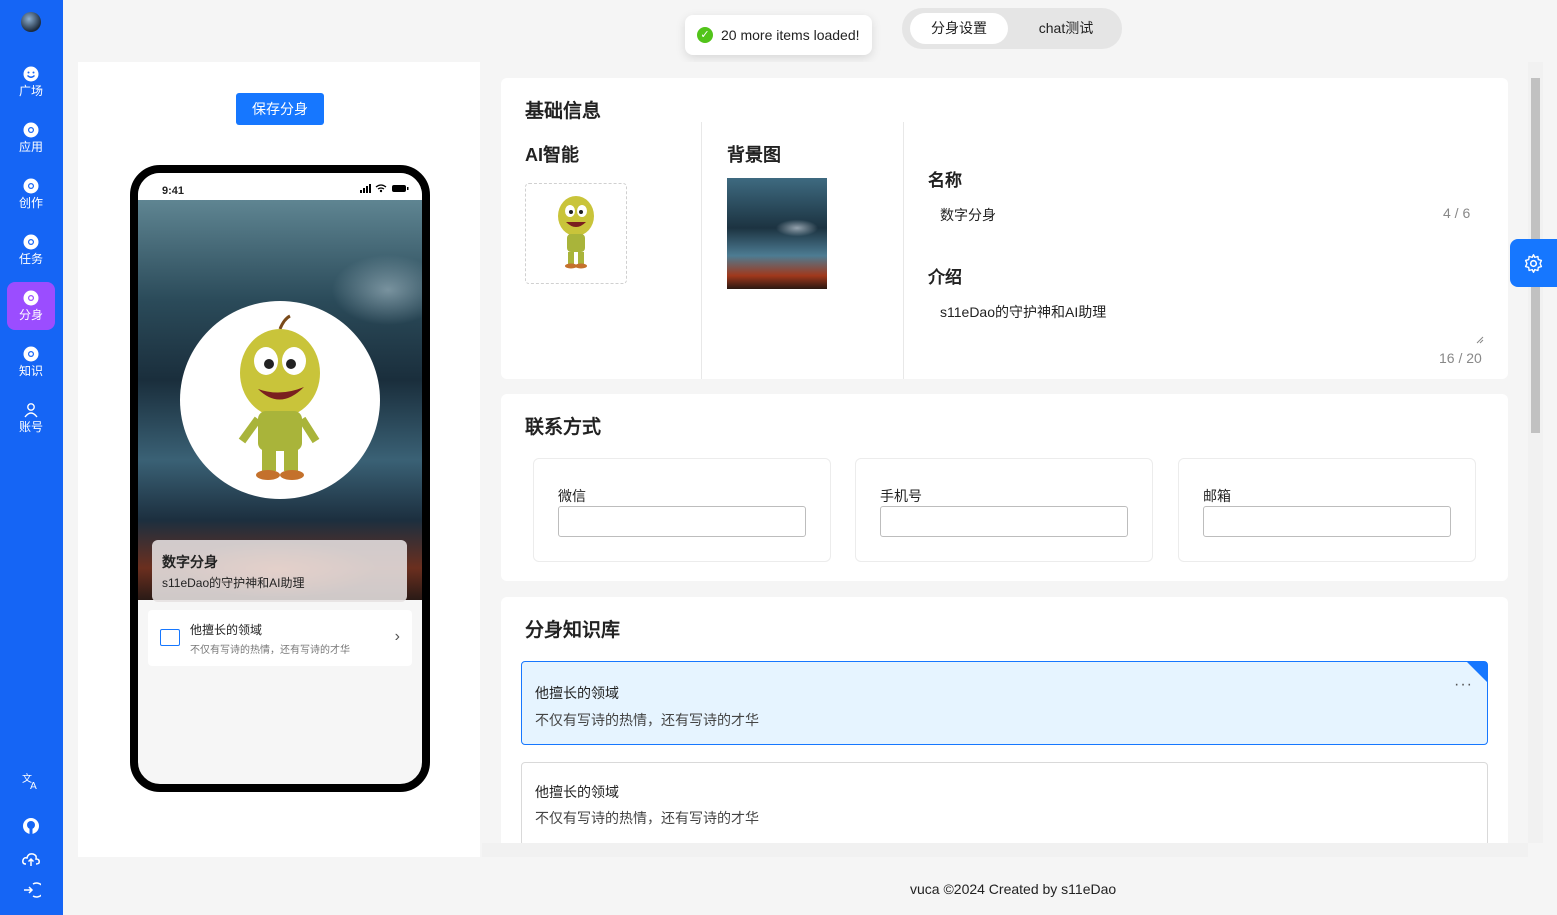 The width and height of the screenshot is (1557, 915). I want to click on toast-text: 20 more items loaded!, so click(790, 35).